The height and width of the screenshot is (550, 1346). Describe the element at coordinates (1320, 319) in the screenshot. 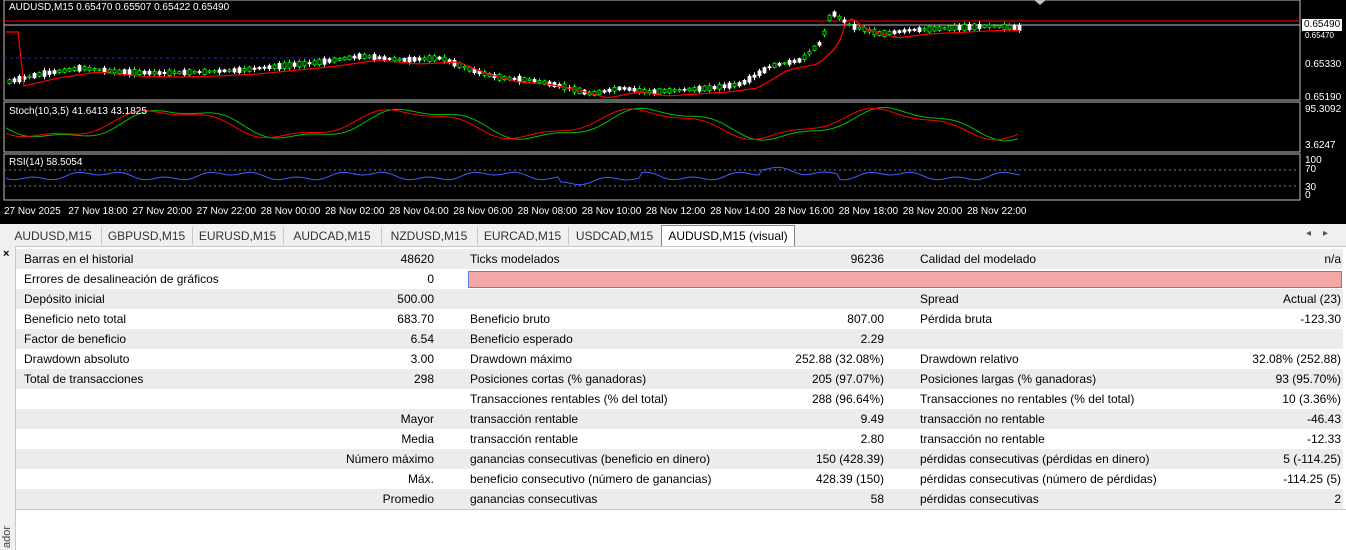

I see `report-cell-c3v: -123.30` at that location.